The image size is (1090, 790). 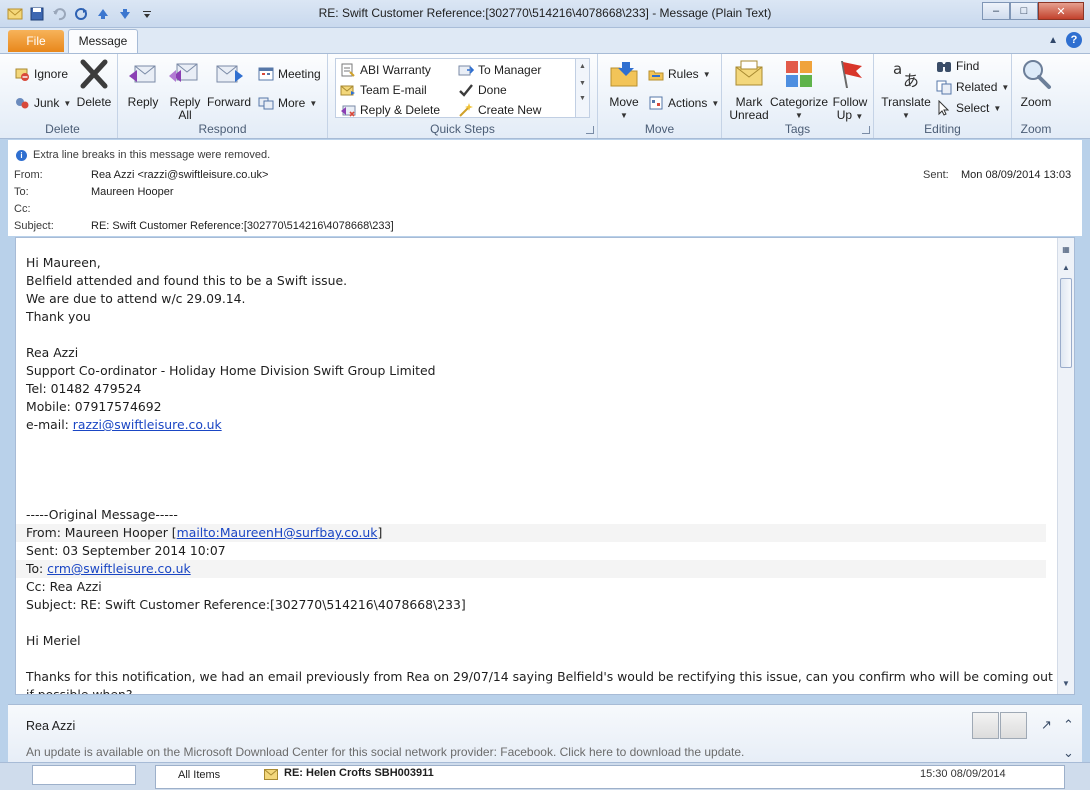 What do you see at coordinates (51, 74) in the screenshot?
I see `ignore-label: Ignore` at bounding box center [51, 74].